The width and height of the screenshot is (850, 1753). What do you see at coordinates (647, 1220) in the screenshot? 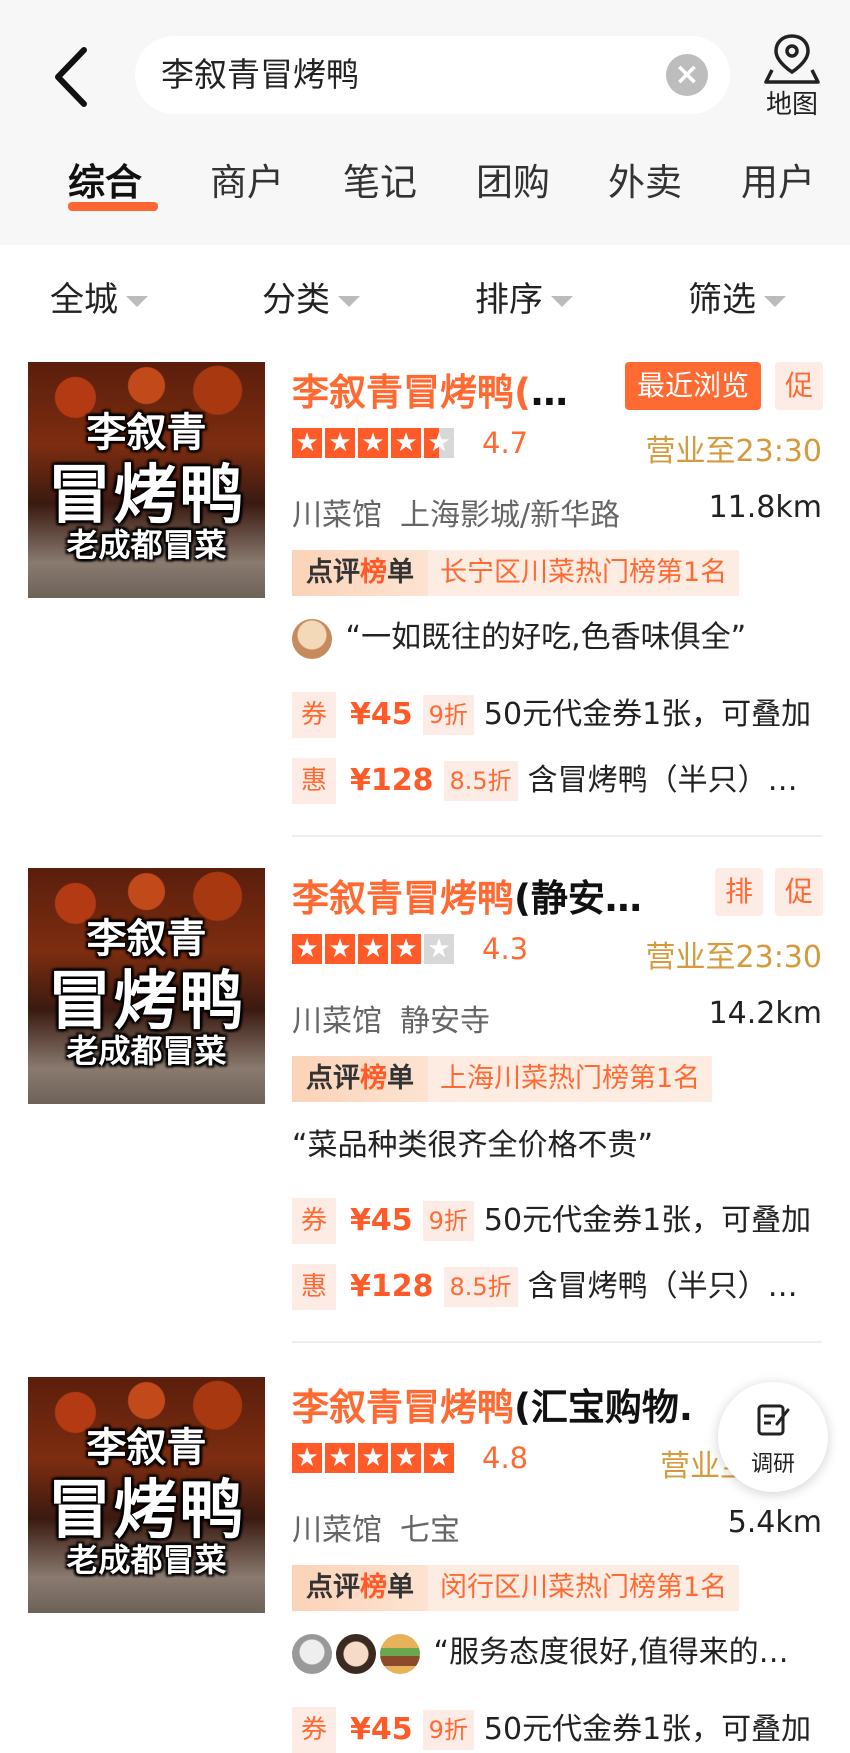
I see `deal-description: 50元代金券1张，可叠加` at bounding box center [647, 1220].